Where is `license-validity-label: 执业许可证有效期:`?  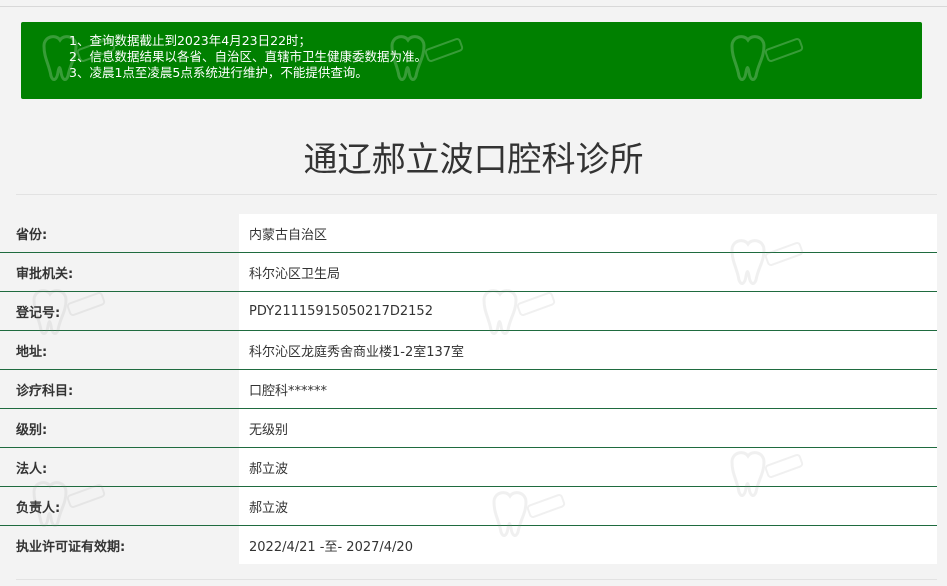 license-validity-label: 执业许可证有效期: is located at coordinates (71, 547).